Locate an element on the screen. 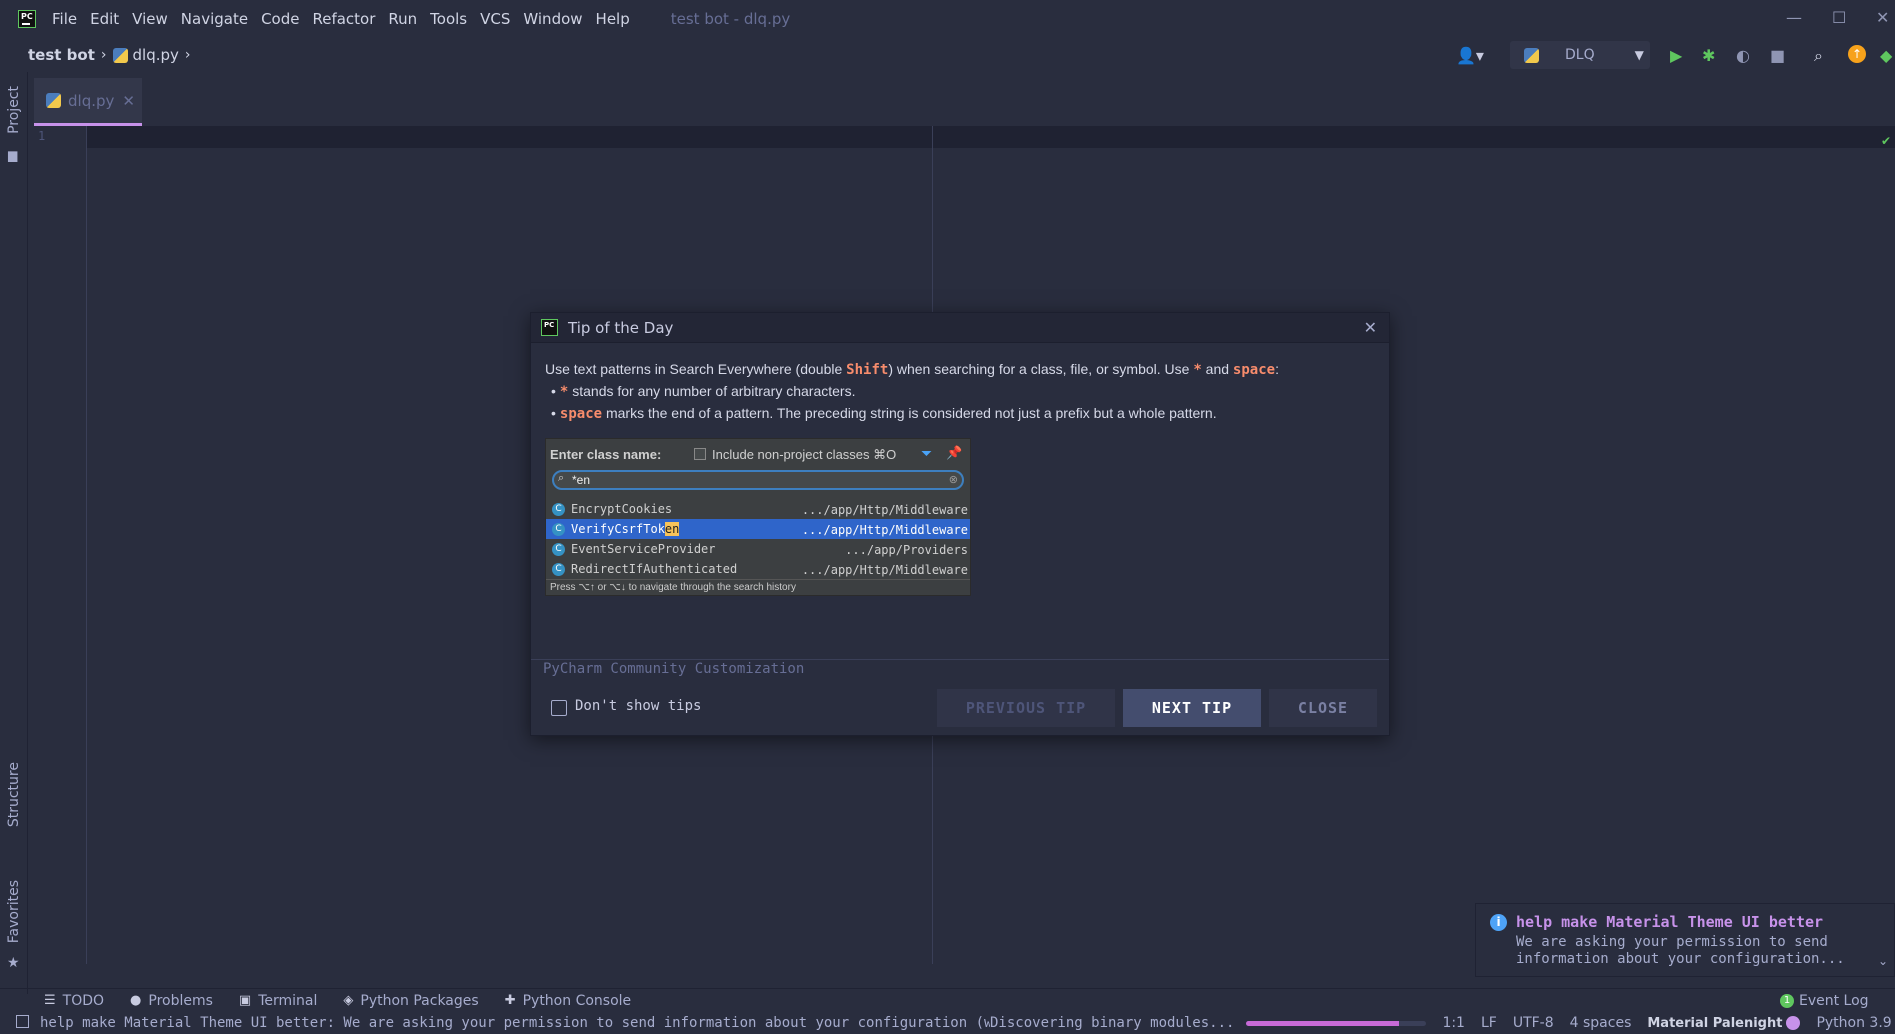 The width and height of the screenshot is (1895, 1034). list-item: C EncryptCookies .../app/Http/Middleware is located at coordinates (758, 509).